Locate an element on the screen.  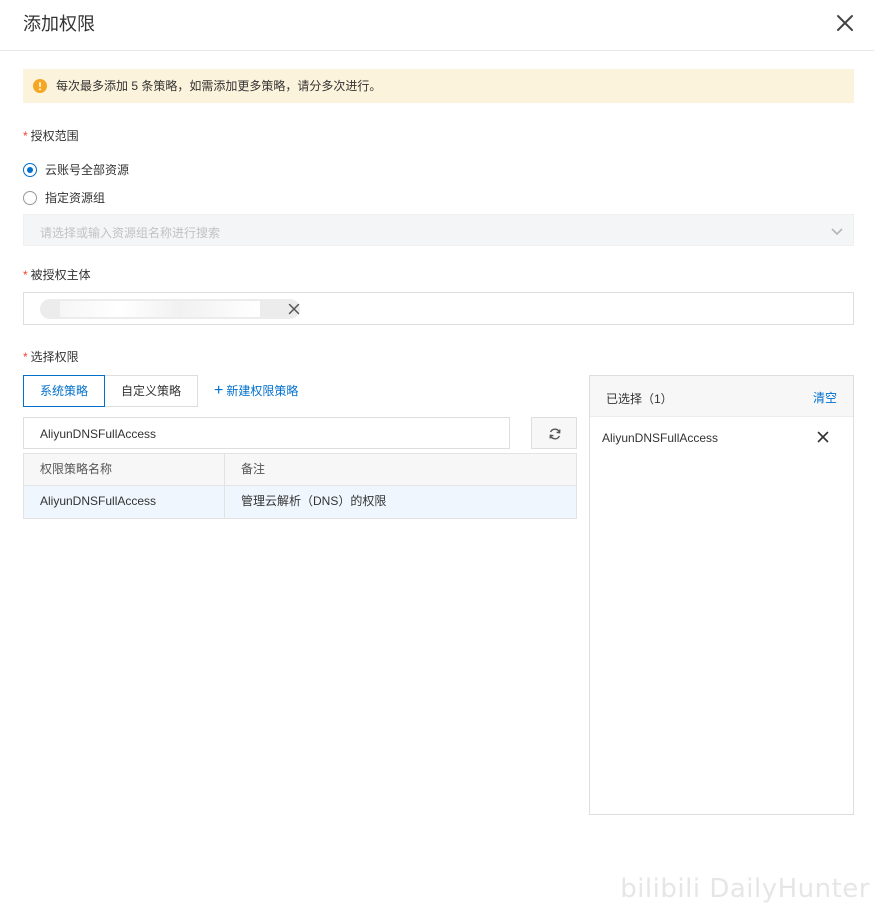
radio-all-resources: 云账号全部资源 is located at coordinates (76, 170).